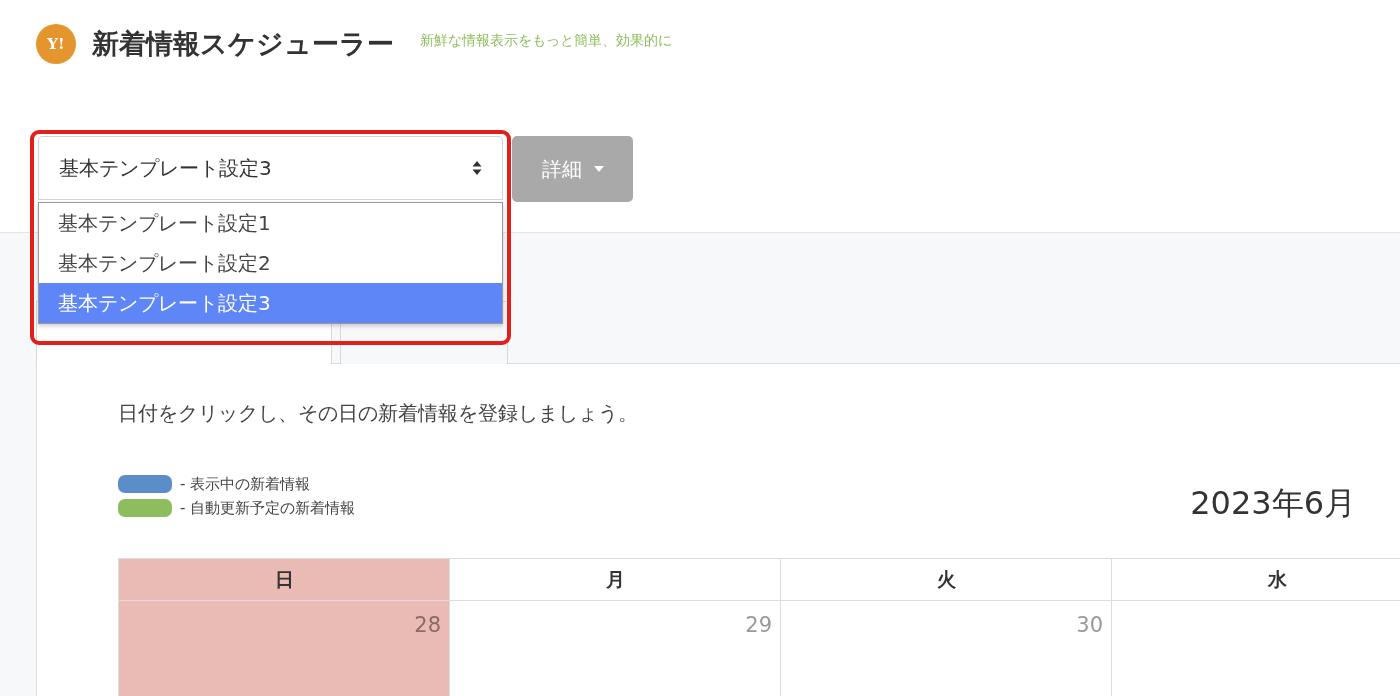 Image resolution: width=1400 pixels, height=696 pixels. I want to click on month-title: 2023年6月, so click(1273, 503).